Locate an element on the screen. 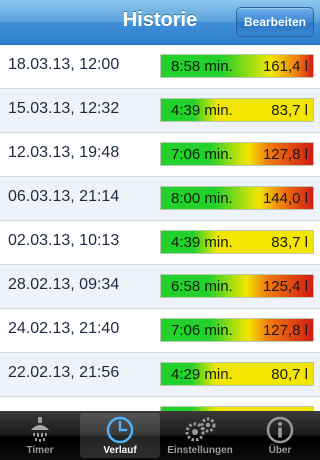 The width and height of the screenshot is (320, 460). shower-duration: 8:00 min. is located at coordinates (202, 198).